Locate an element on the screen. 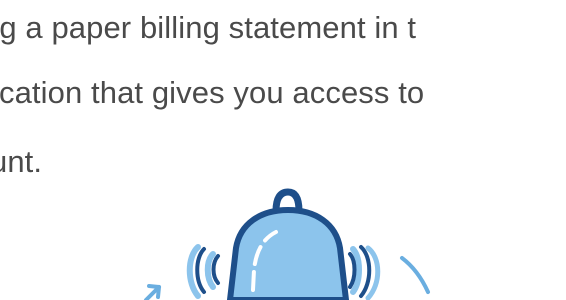  arrow-left-icon is located at coordinates (152, 292).